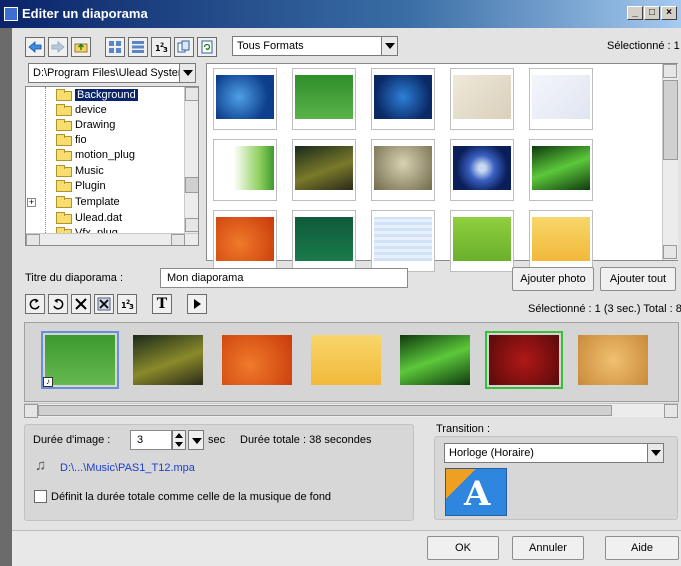 This screenshot has width=681, height=566. I want to click on help-button: Aide, so click(642, 548).